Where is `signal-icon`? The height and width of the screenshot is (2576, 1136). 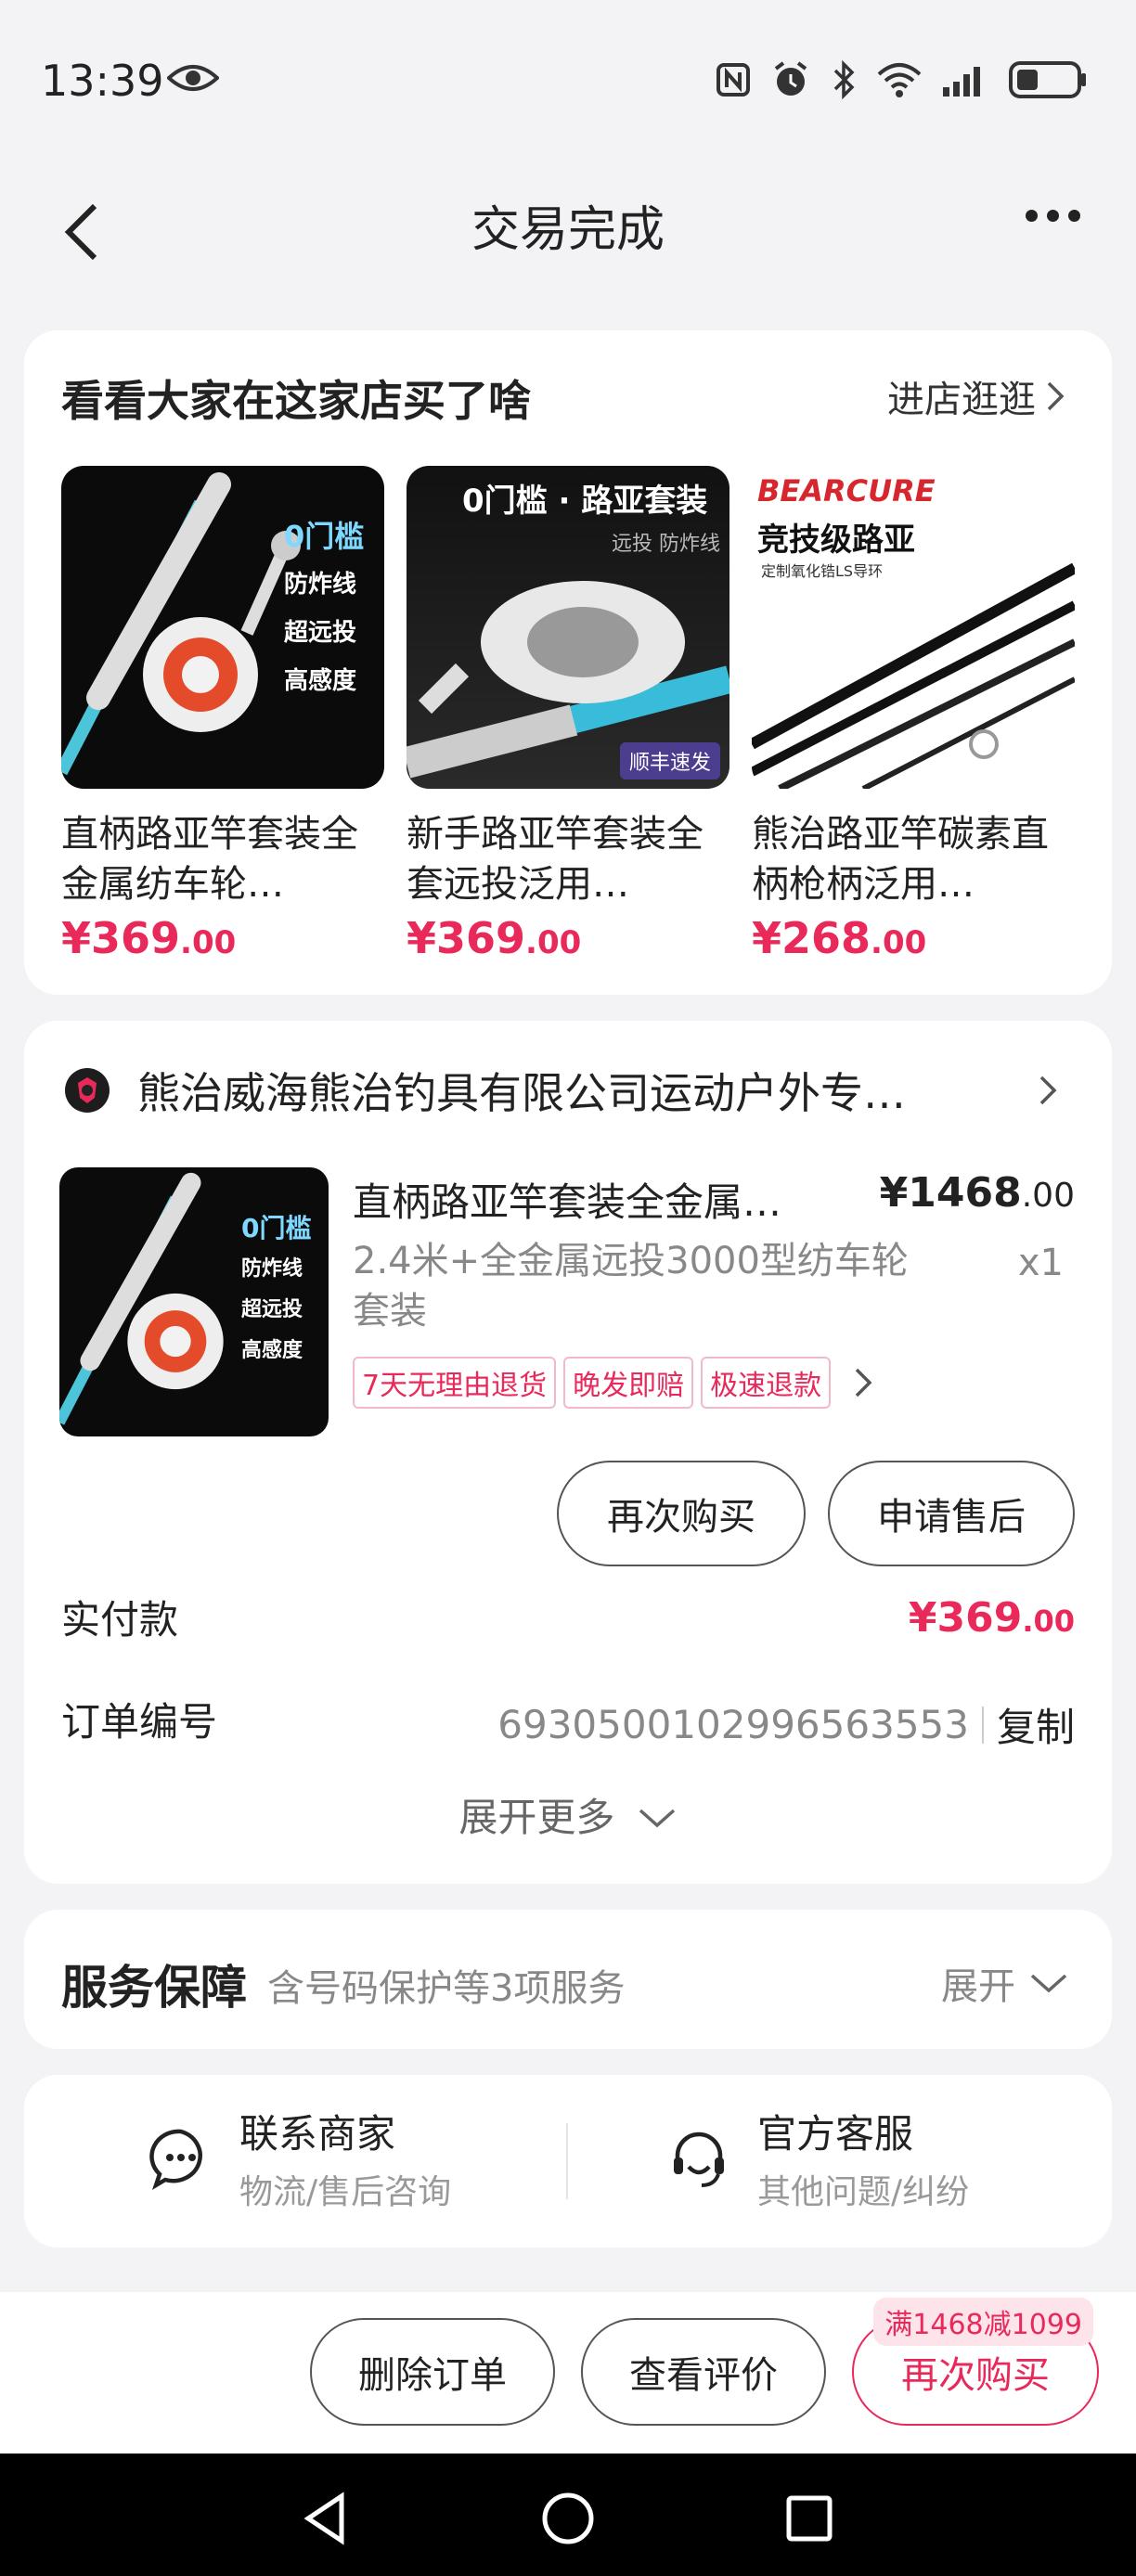
signal-icon is located at coordinates (961, 82).